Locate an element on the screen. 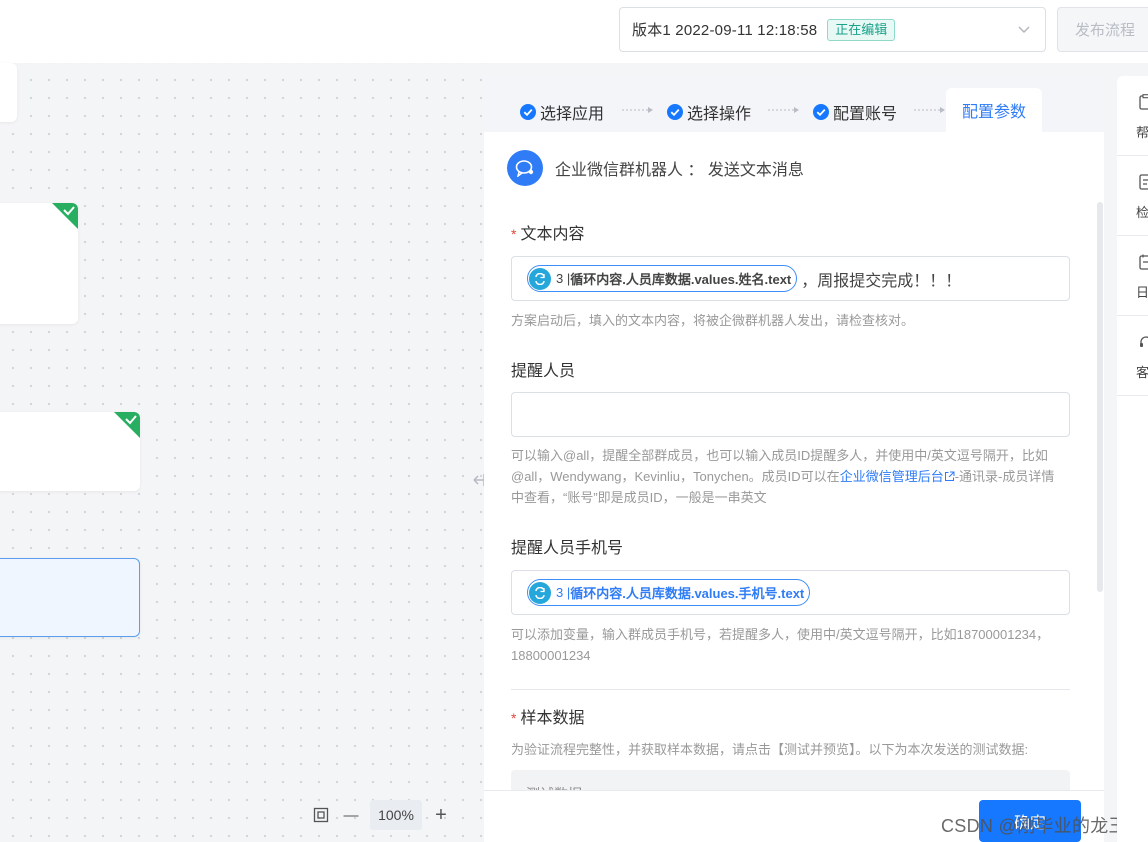 Image resolution: width=1148 pixels, height=842 pixels. publish-button: 发布流程 is located at coordinates (1102, 29).